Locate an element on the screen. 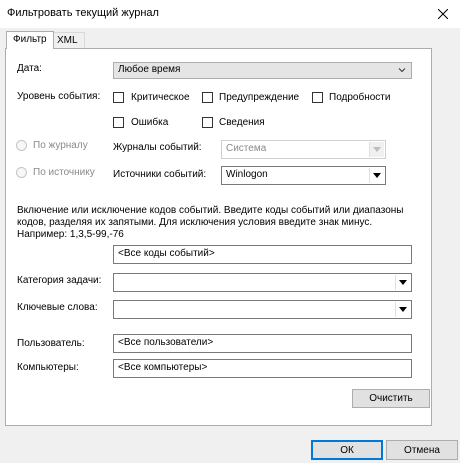  user-input: <Все пользователи> is located at coordinates (262, 343).